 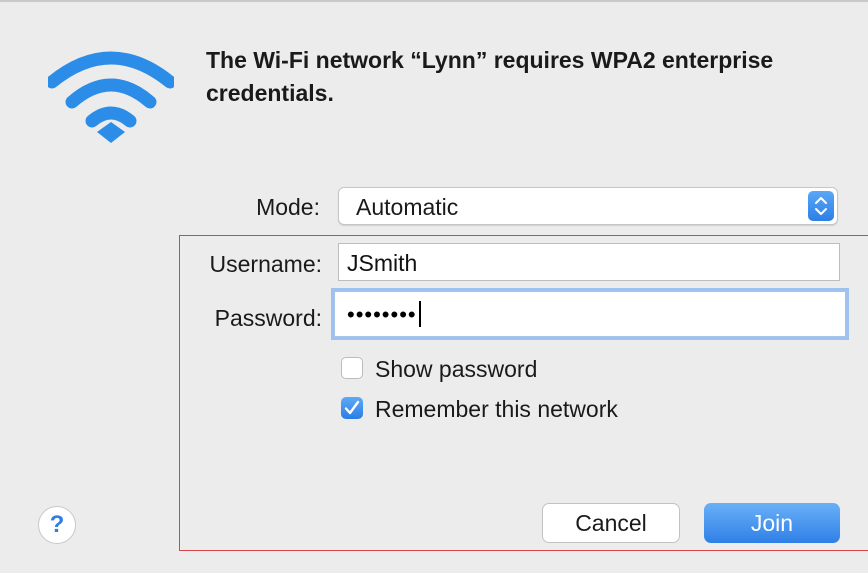 I want to click on wifi-icon, so click(x=111, y=98).